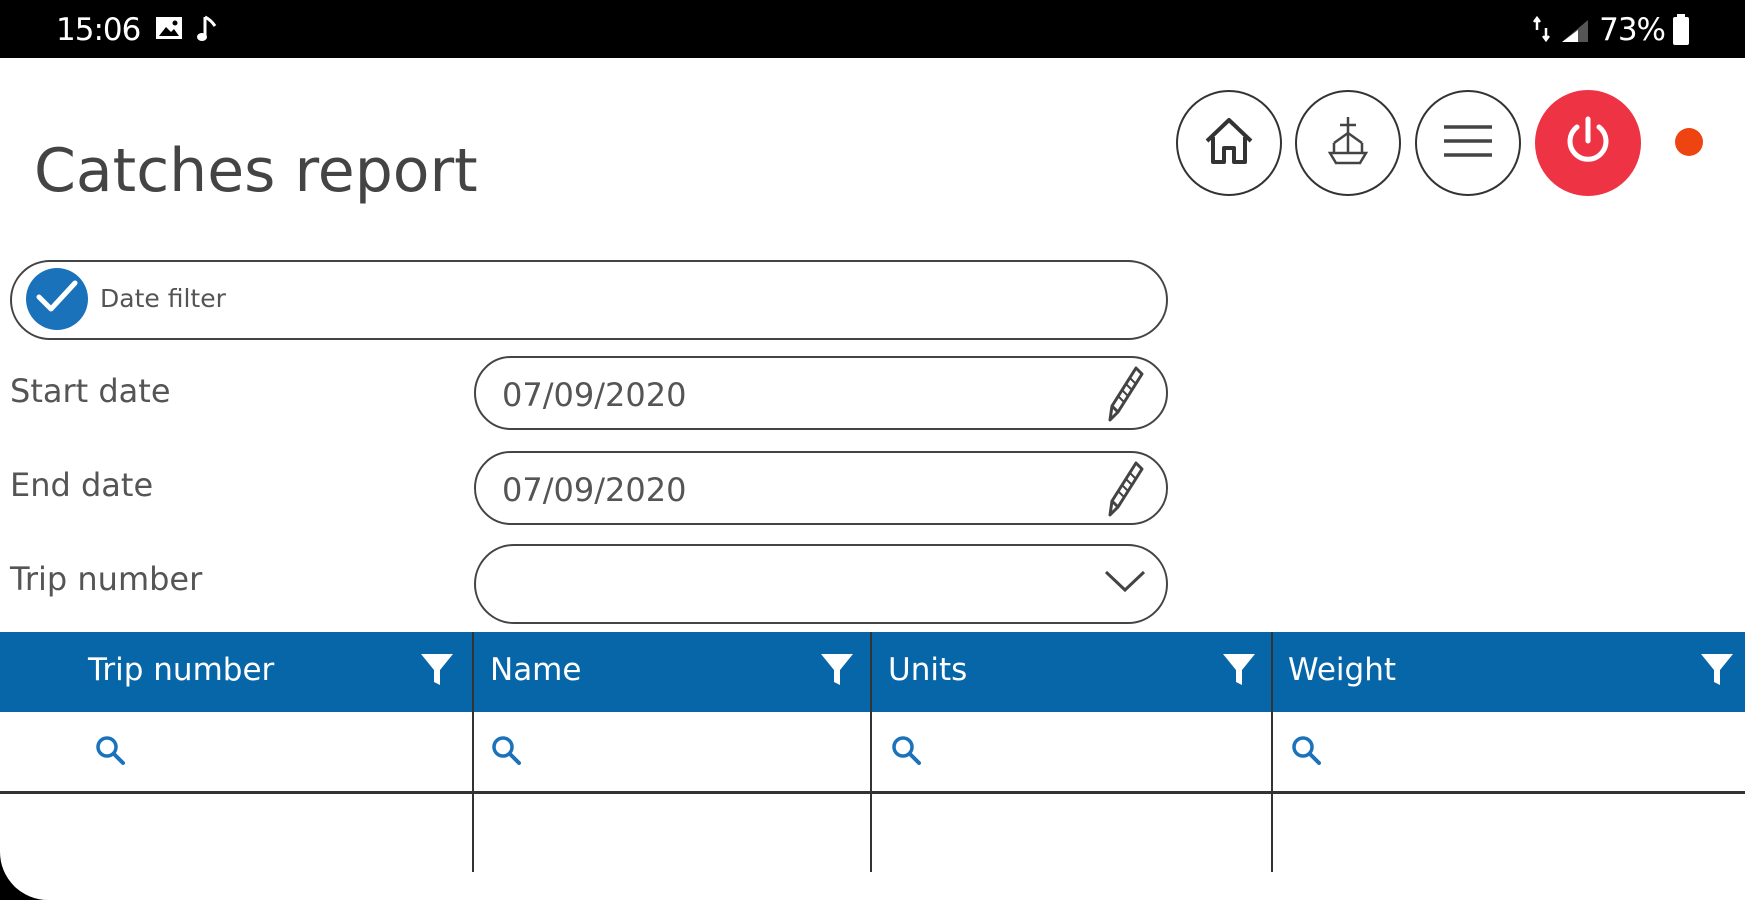 The image size is (1745, 900). I want to click on end-date-field: 07/09/2020, so click(821, 488).